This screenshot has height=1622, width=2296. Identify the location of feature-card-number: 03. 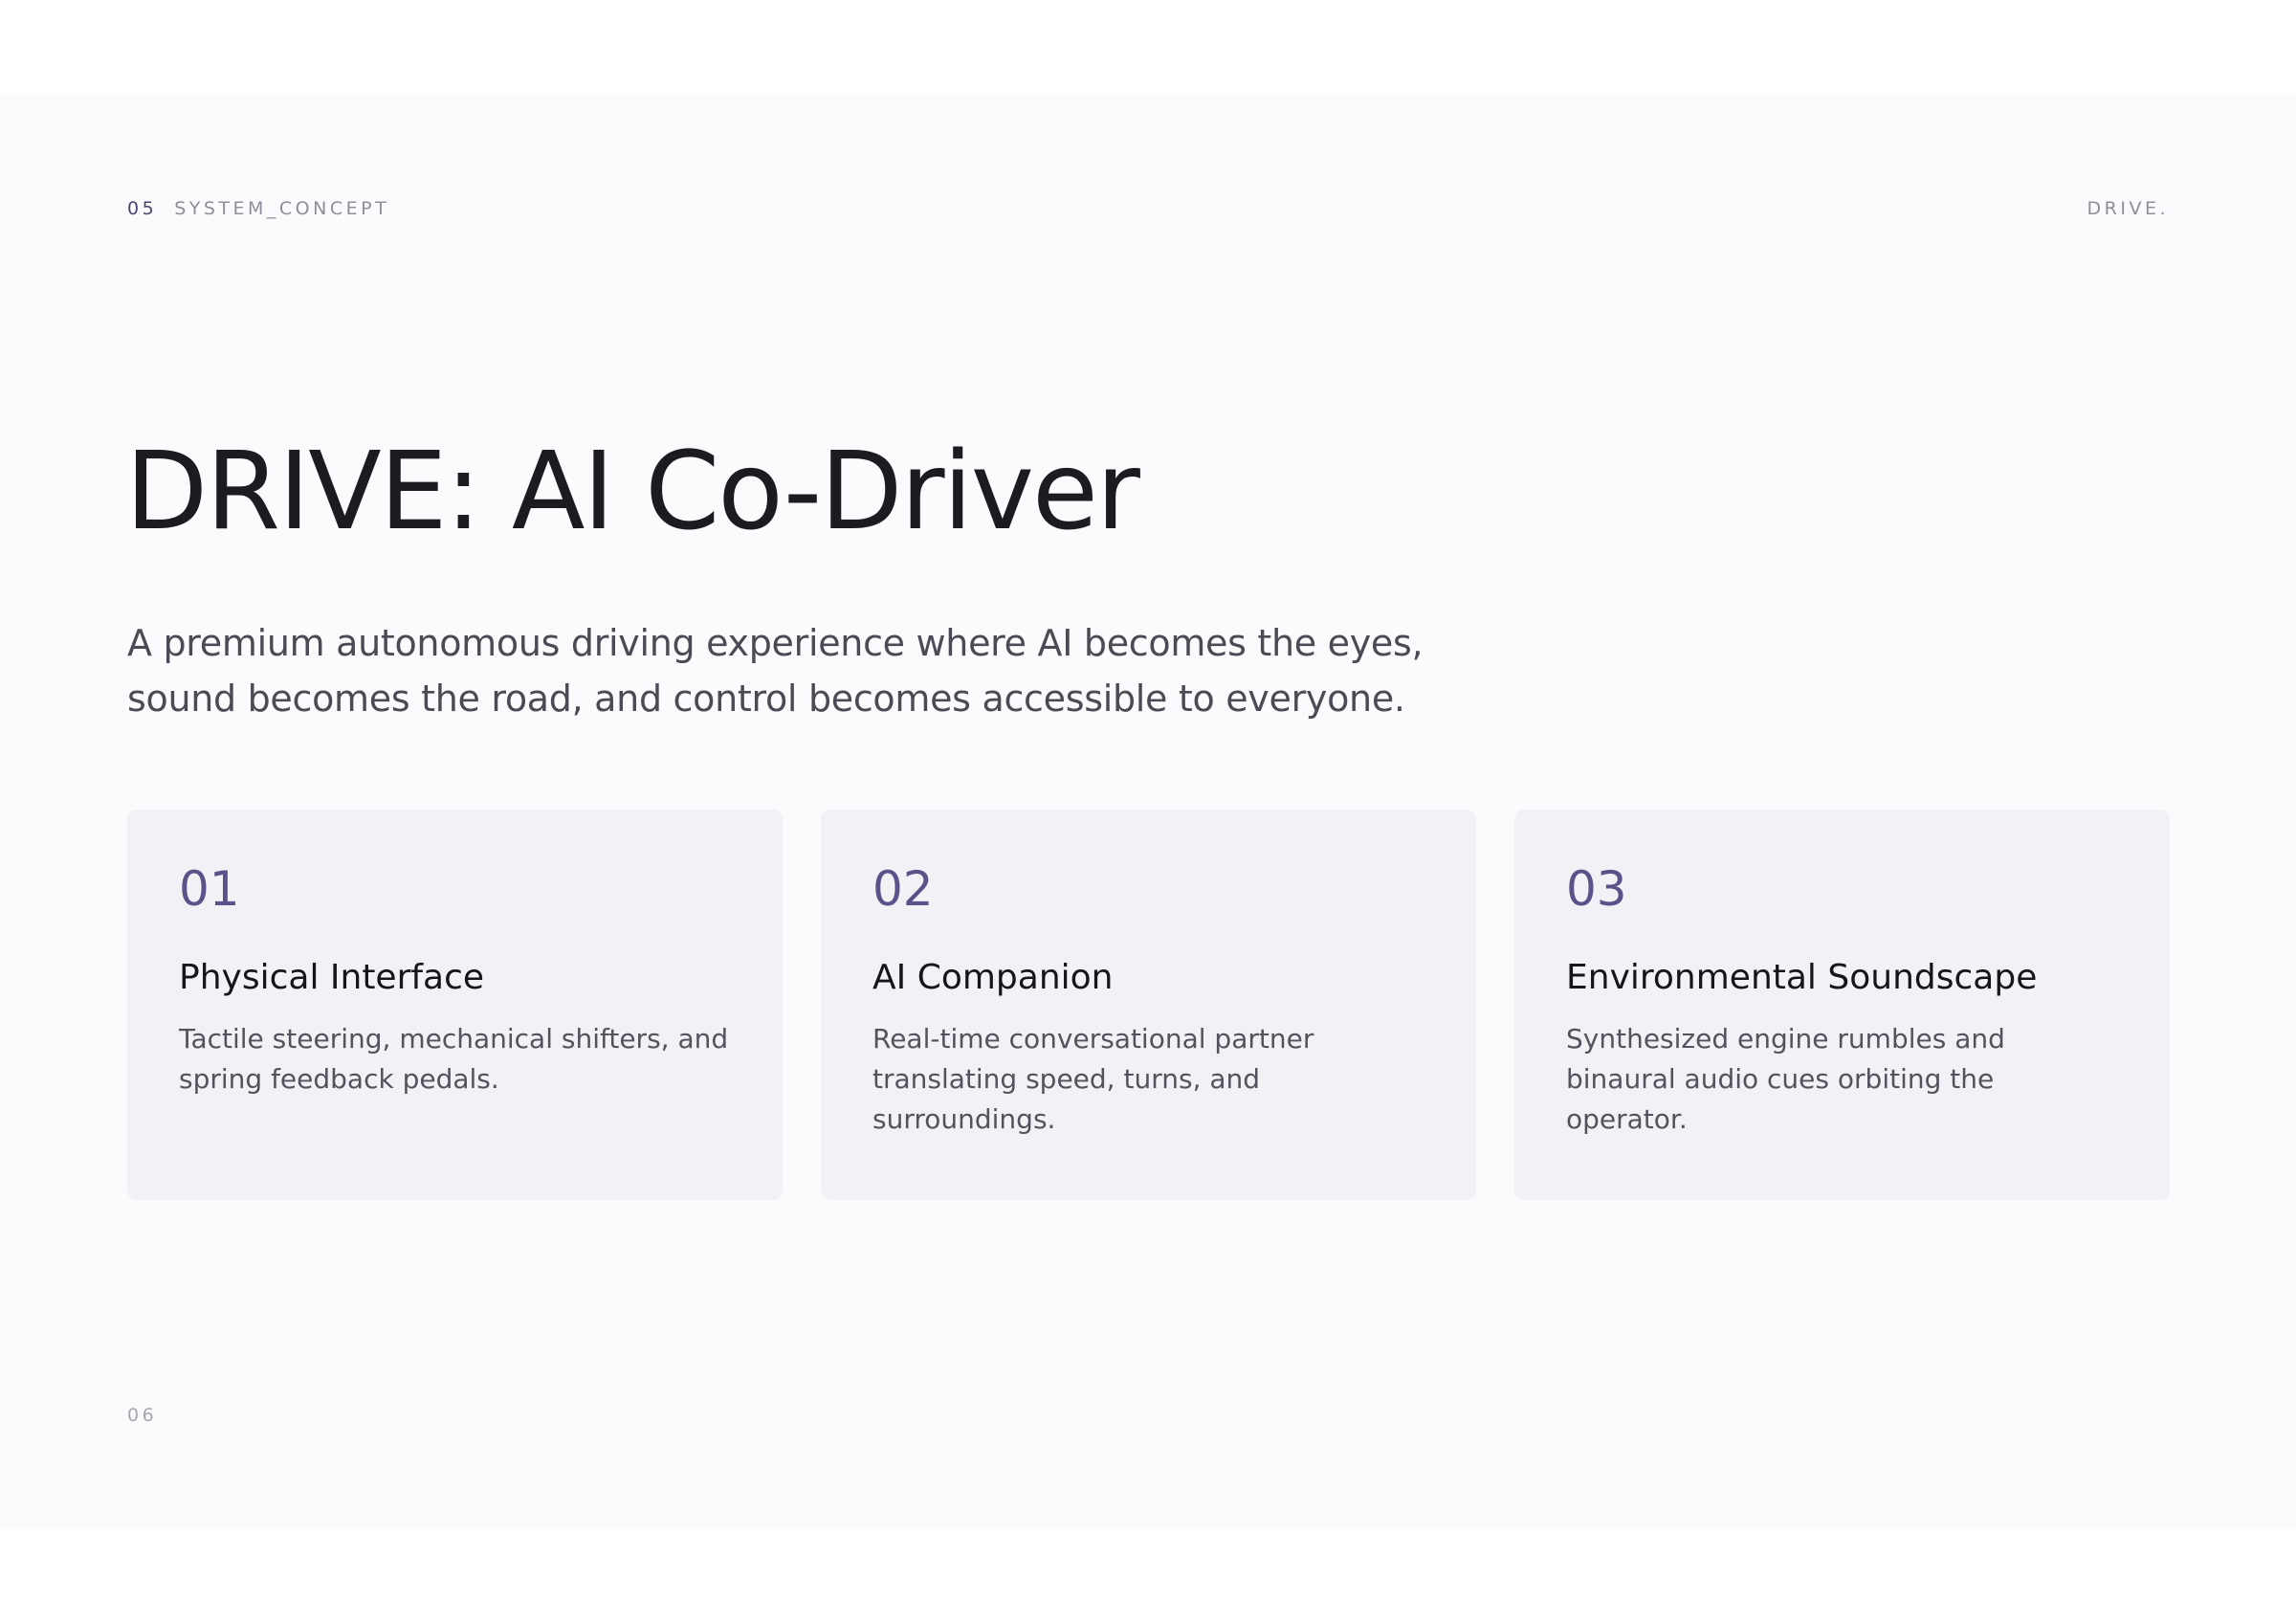
(1596, 889).